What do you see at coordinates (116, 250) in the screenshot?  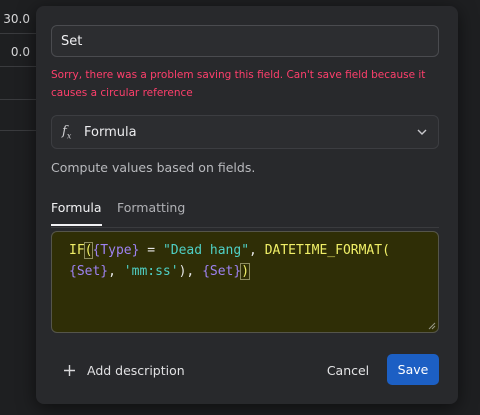 I see `formula-token: {Type}` at bounding box center [116, 250].